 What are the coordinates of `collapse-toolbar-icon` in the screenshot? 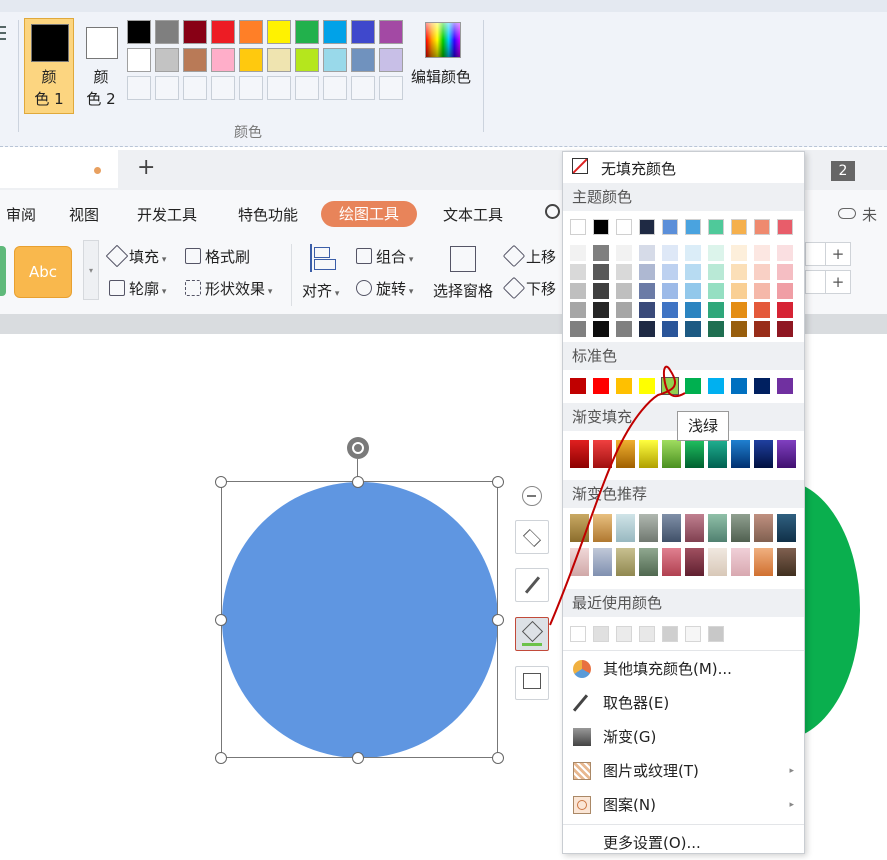 It's located at (532, 496).